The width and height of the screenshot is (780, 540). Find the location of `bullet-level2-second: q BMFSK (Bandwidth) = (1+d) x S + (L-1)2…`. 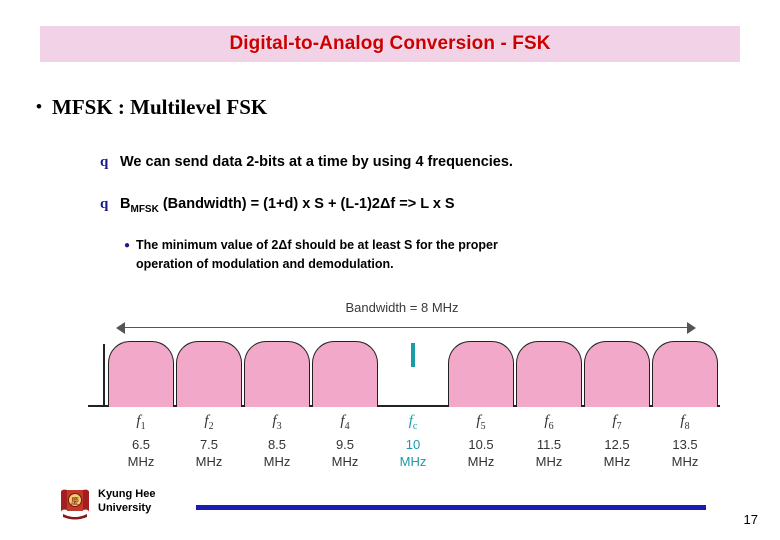

bullet-level2-second: q BMFSK (Bandwidth) = (1+d) x S + (L-1)2… is located at coordinates (420, 207).